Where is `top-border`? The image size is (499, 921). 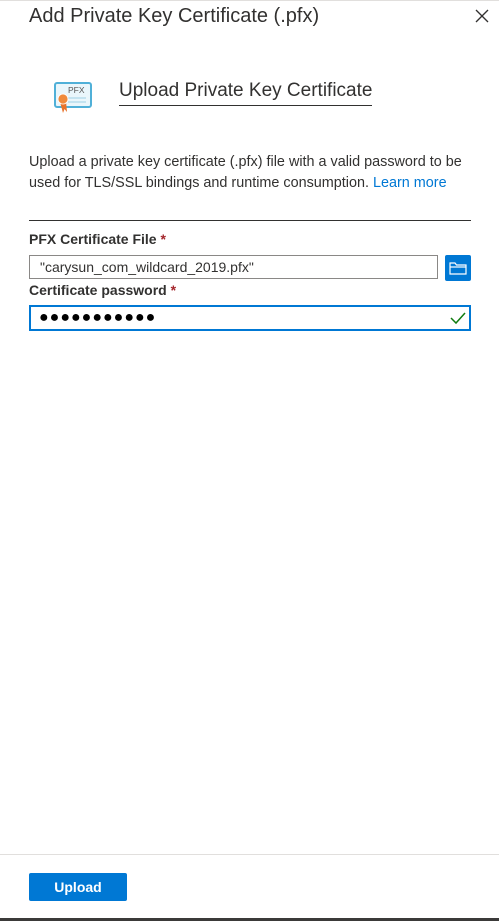 top-border is located at coordinates (249, 0).